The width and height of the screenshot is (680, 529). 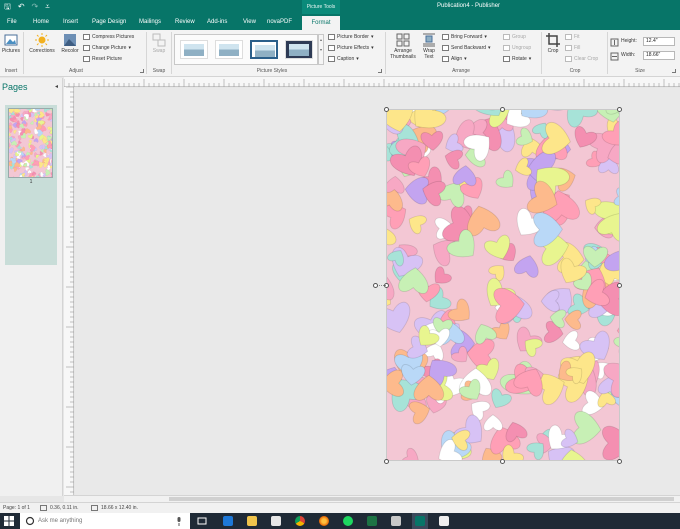 I want to click on arrange-thumbnails-icon, so click(x=403, y=40).